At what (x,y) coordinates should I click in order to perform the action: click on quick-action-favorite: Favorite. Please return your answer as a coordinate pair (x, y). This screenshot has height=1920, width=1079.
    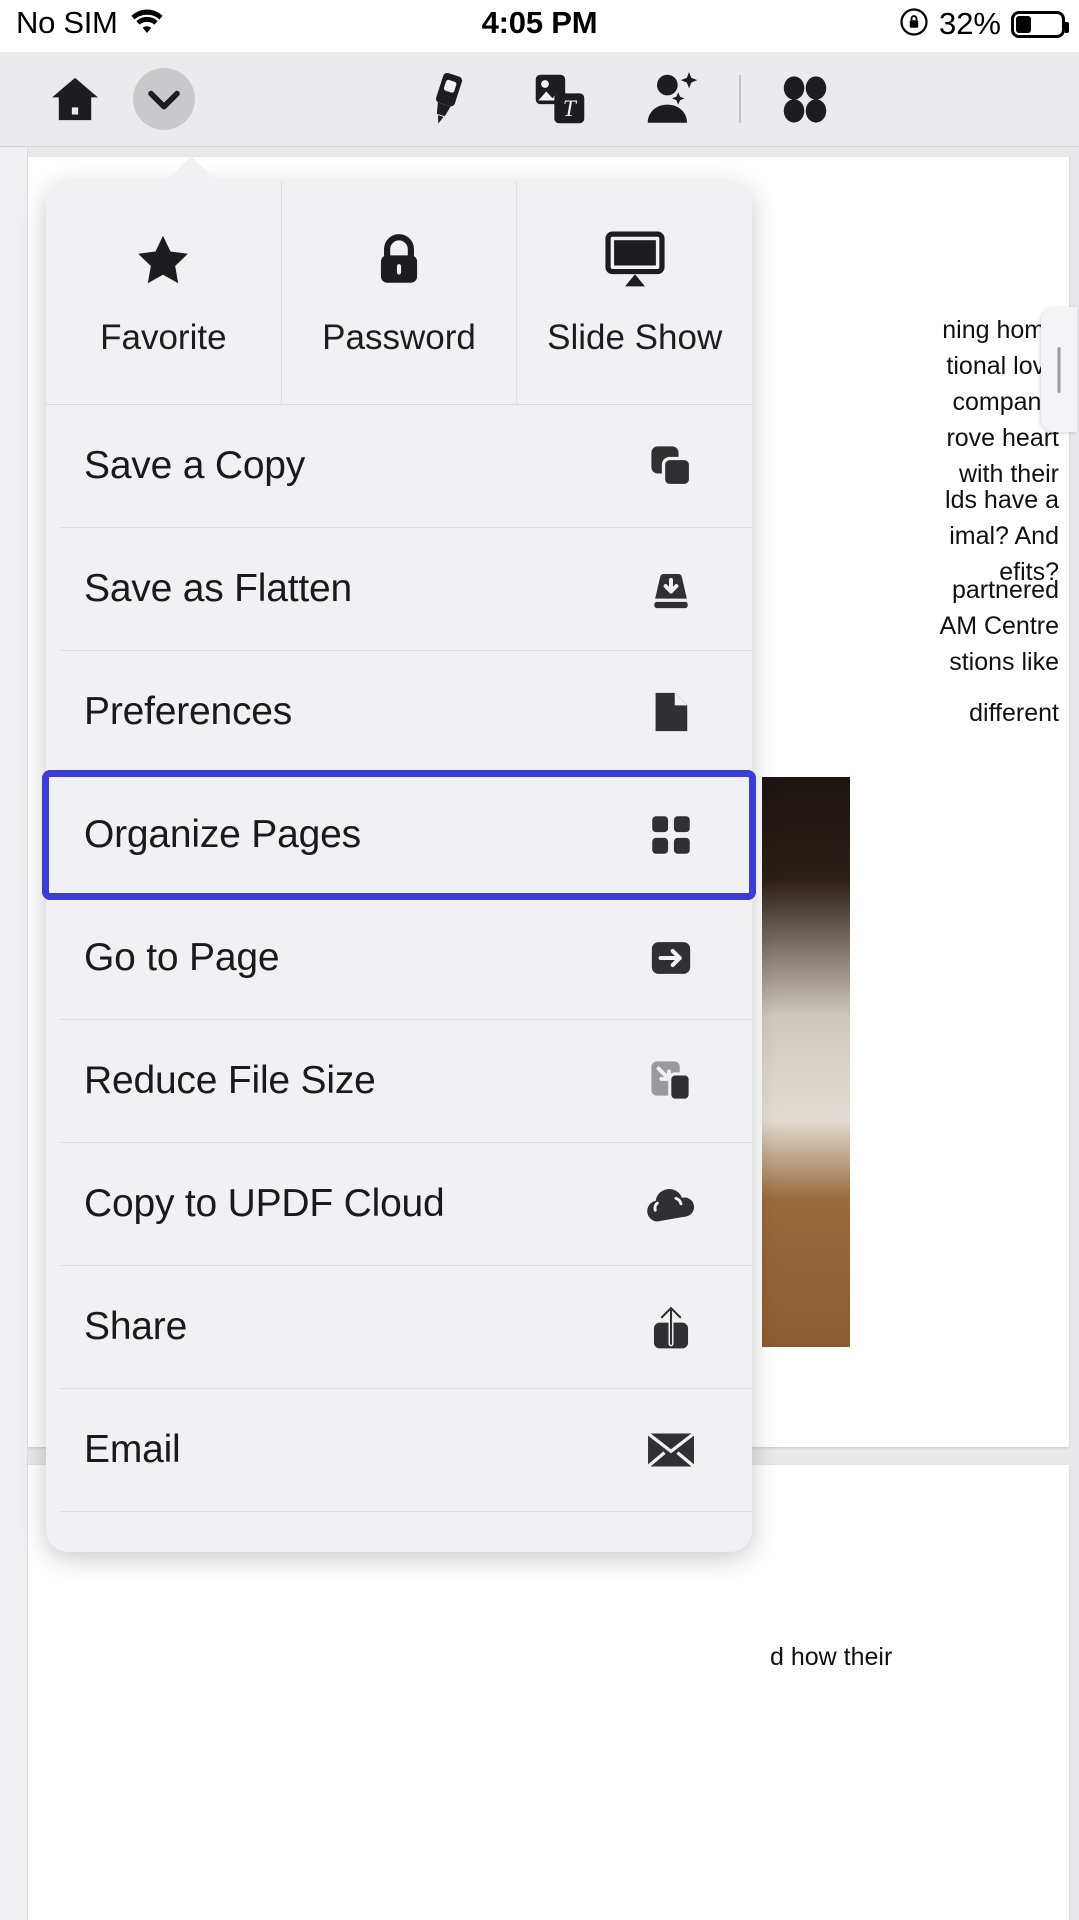
    Looking at the image, I should click on (164, 293).